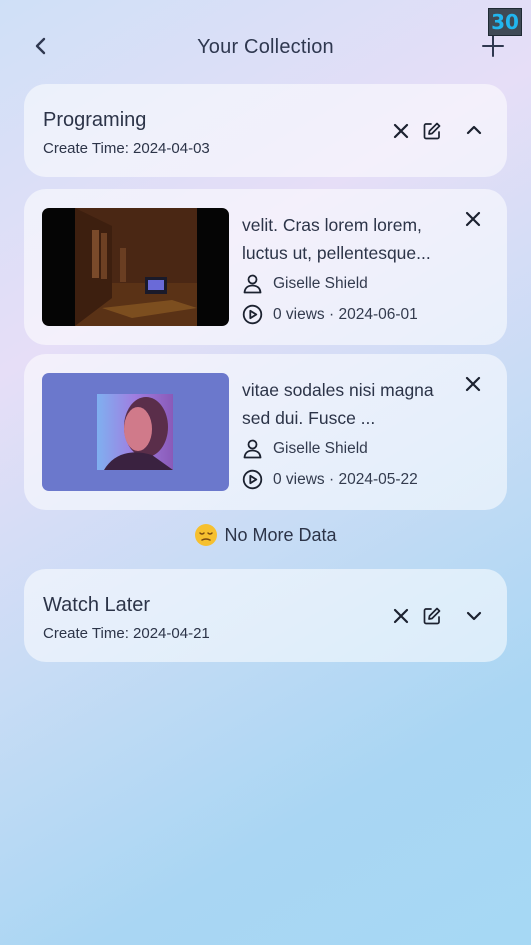 Image resolution: width=531 pixels, height=945 pixels. I want to click on collection-card-programing: Programing Create Time: 2024-04-03, so click(265, 130).